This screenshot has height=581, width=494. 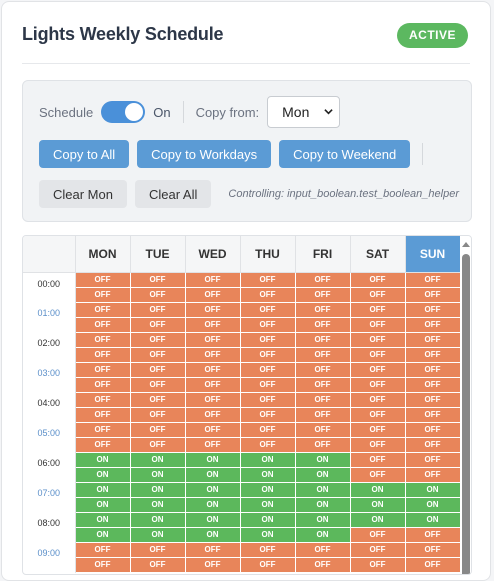 I want to click on day-header-fri: FRI, so click(x=323, y=254).